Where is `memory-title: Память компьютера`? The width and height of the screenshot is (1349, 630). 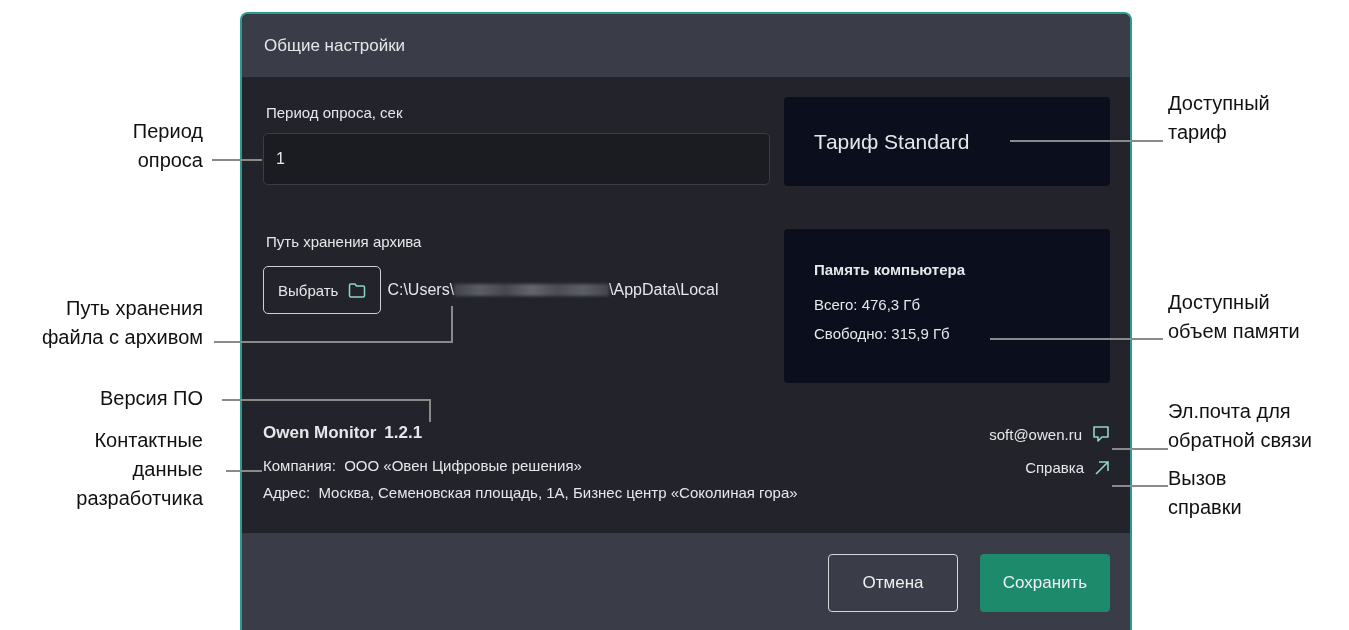
memory-title: Память компьютера is located at coordinates (889, 269).